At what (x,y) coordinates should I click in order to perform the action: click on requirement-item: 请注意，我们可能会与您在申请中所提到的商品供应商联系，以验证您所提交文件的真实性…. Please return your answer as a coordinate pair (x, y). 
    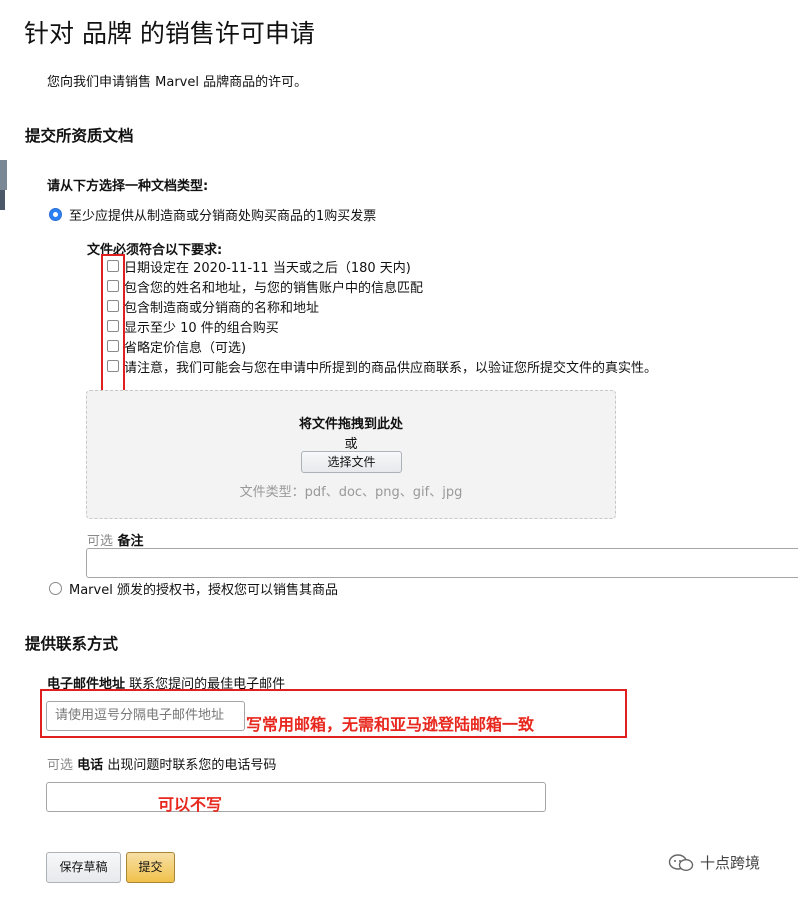
    Looking at the image, I should click on (382, 366).